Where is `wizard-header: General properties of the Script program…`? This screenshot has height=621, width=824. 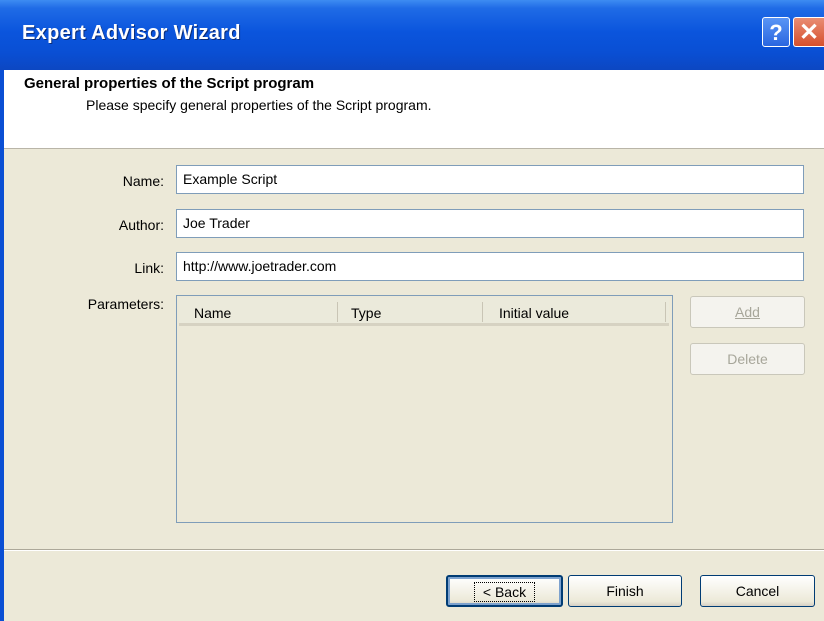 wizard-header: General properties of the Script program… is located at coordinates (414, 109).